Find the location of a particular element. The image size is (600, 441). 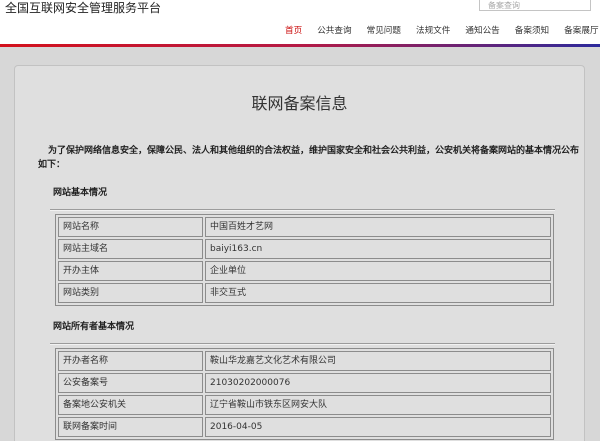

record-search-input is located at coordinates (535, 5).